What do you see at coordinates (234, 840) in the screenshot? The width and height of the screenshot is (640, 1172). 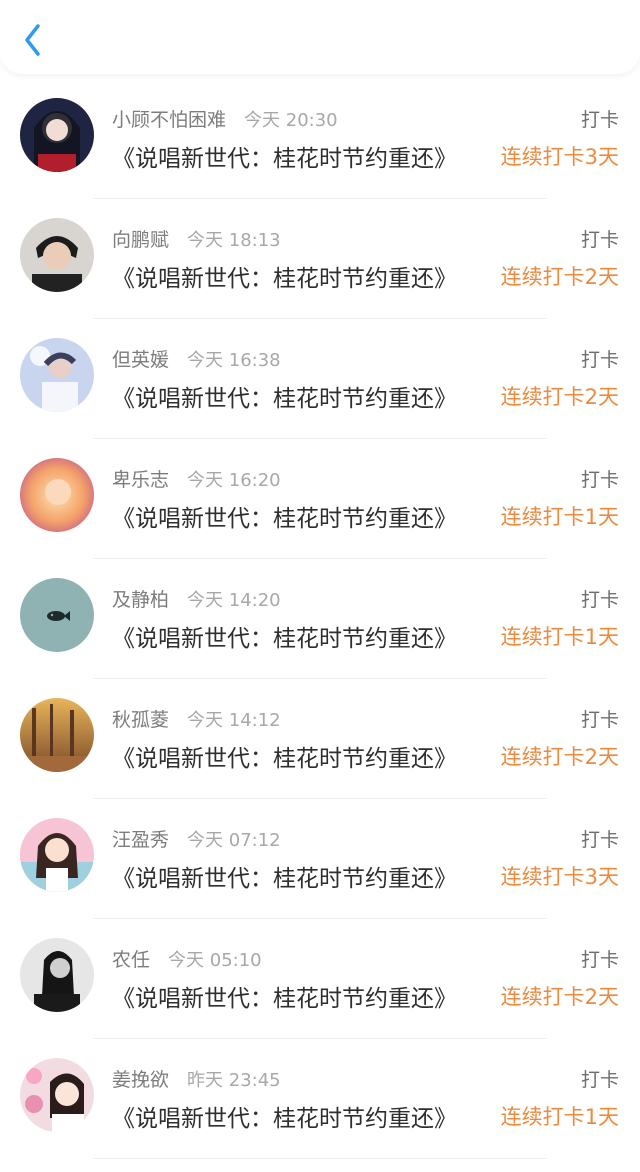 I see `timestamp: 今天 07:12` at bounding box center [234, 840].